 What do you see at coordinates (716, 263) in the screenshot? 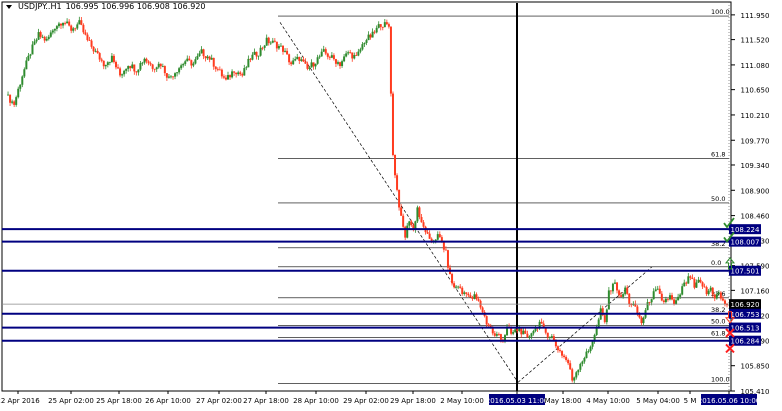
I see `fib-level-label: 0.0` at bounding box center [716, 263].